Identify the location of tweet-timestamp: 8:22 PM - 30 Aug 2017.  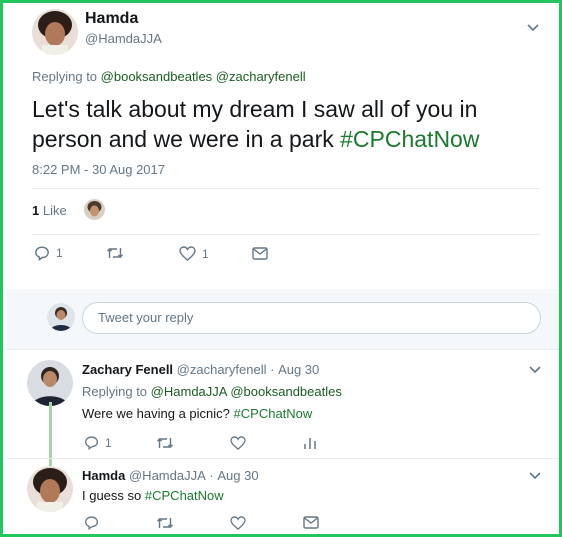
(98, 169).